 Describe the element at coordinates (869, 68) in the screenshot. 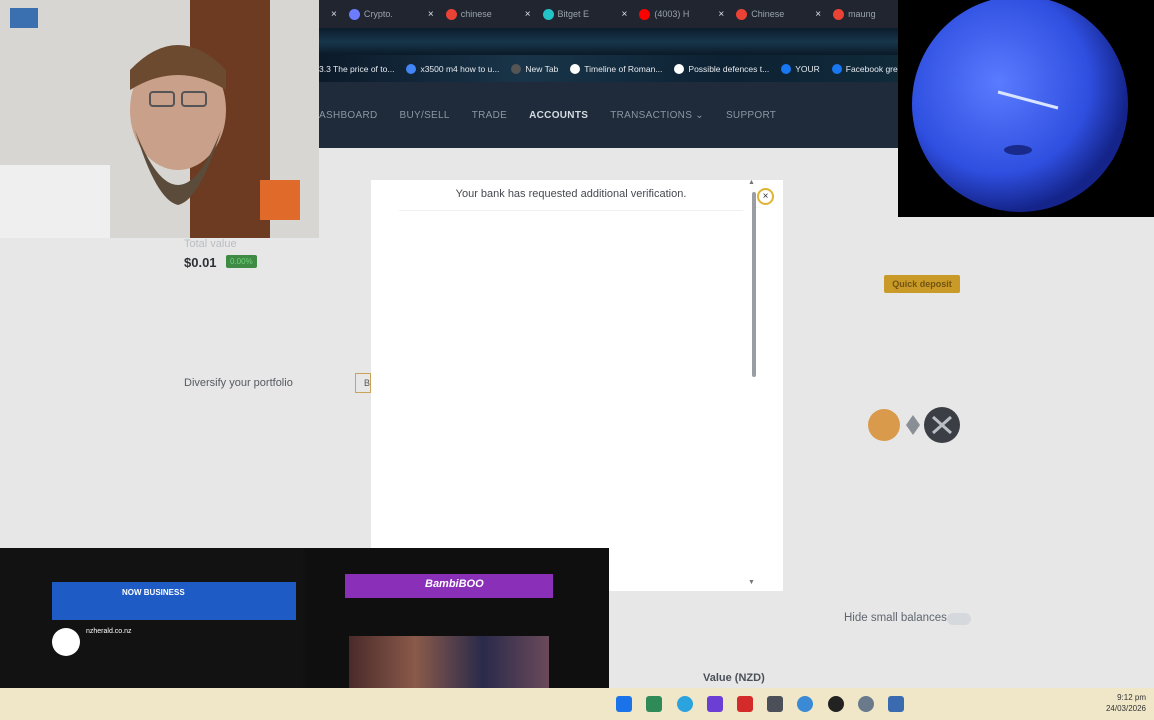

I see `bookmark-item: Facebook green` at that location.